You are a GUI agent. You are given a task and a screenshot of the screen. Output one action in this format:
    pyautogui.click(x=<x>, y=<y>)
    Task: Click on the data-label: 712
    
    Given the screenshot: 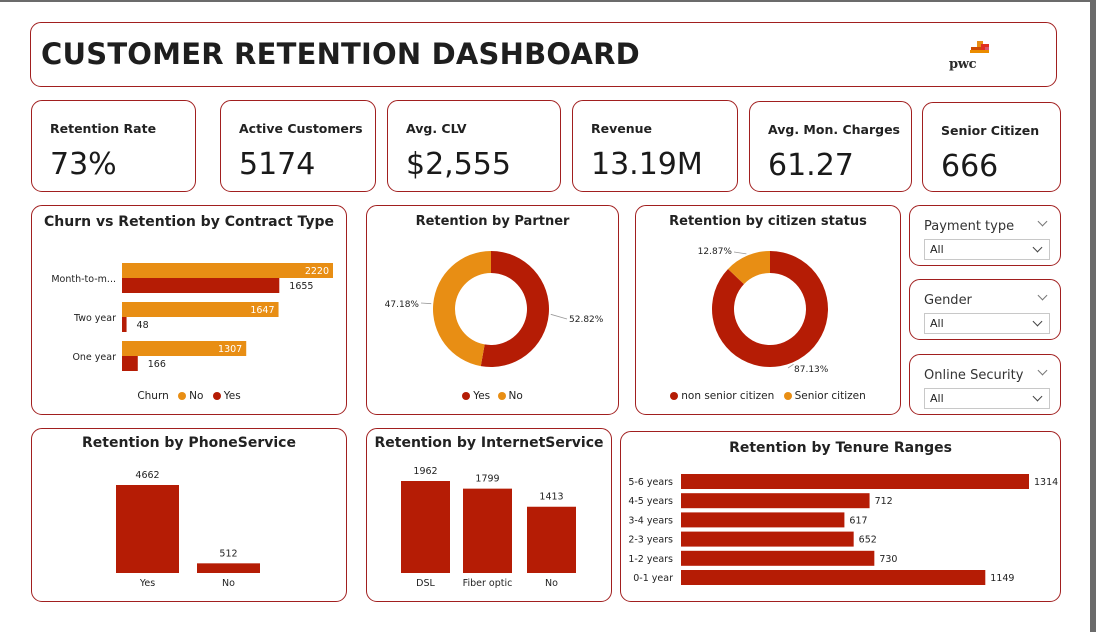 What is the action you would take?
    pyautogui.click(x=884, y=501)
    